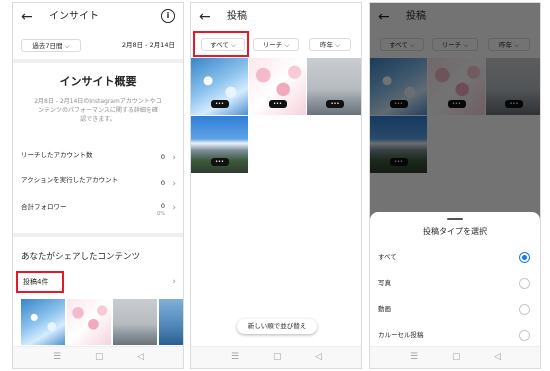  Describe the element at coordinates (74, 16) in the screenshot. I see `page-title: インサイト` at that location.